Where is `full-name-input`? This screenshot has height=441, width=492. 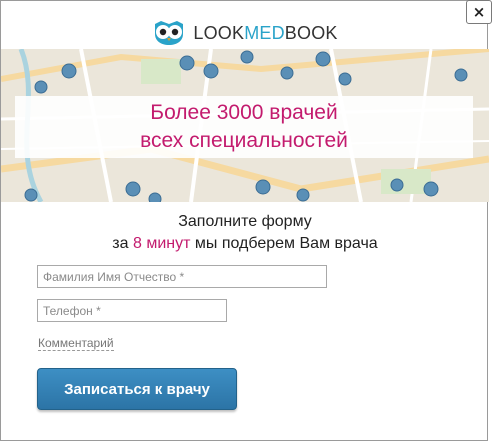
full-name-input is located at coordinates (182, 276).